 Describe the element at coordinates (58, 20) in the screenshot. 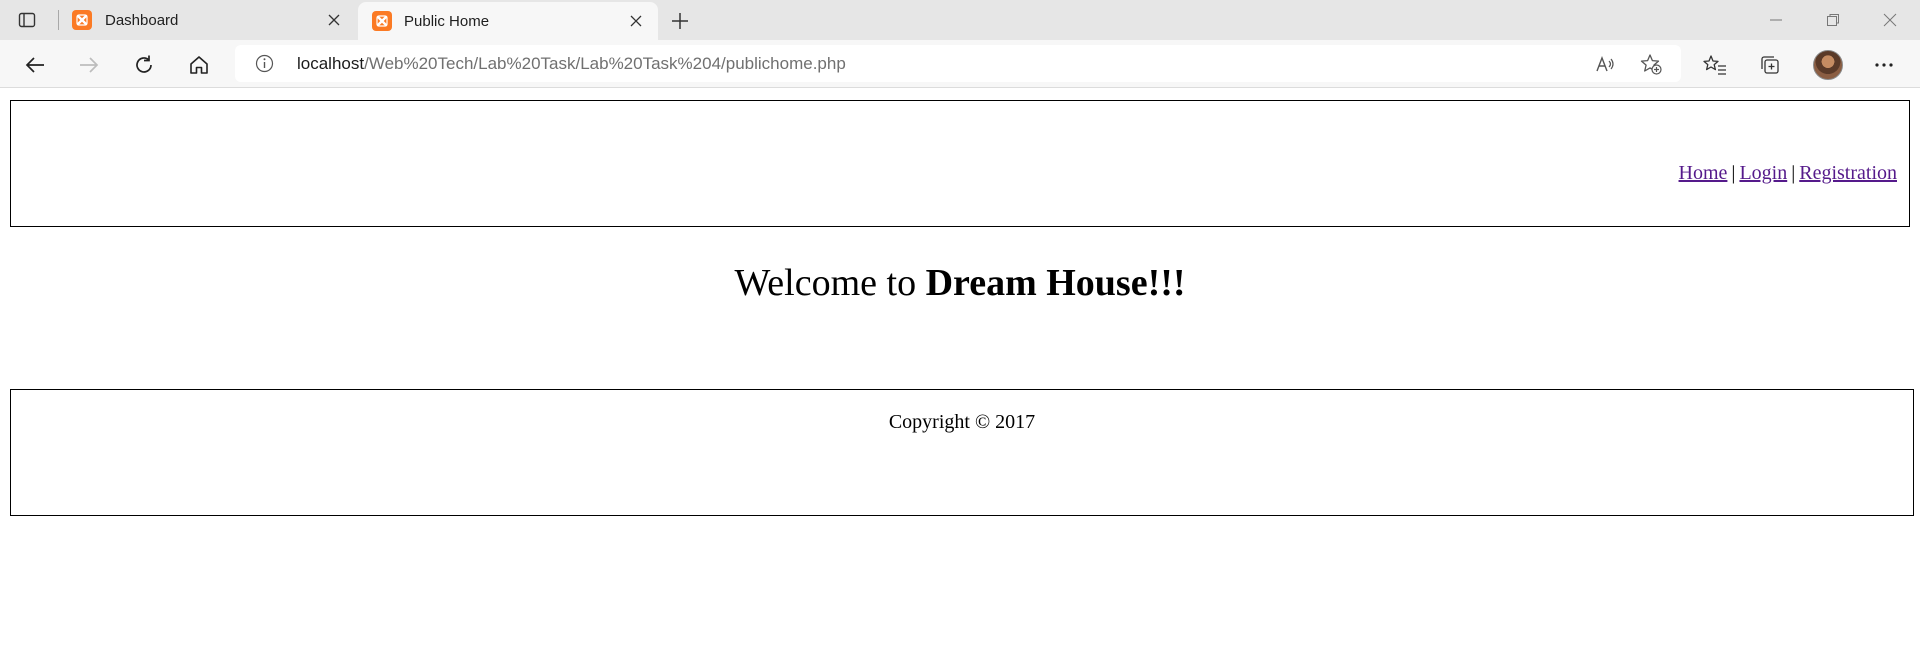

I see `tab-separator` at that location.